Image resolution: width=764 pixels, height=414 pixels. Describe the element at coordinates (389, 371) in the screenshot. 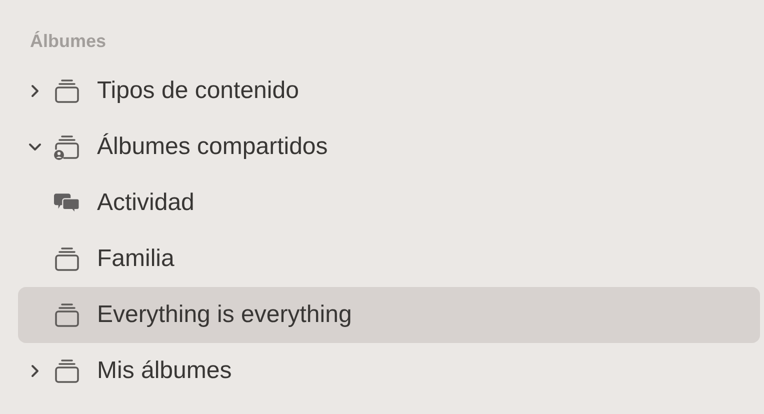

I see `sidebar-item: Mis álbumes` at that location.